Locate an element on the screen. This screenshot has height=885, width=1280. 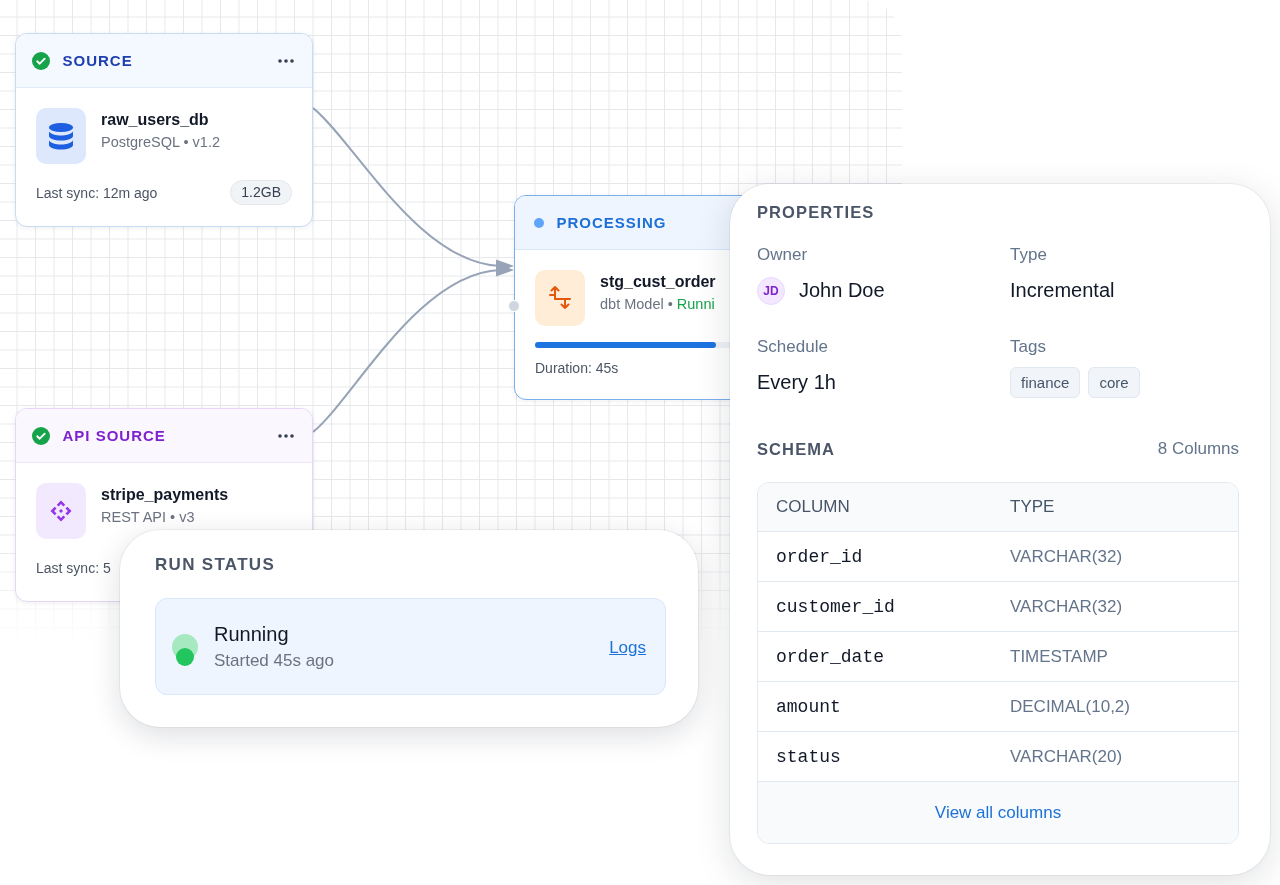
table-cell: TIMESTAMP is located at coordinates (1059, 656).